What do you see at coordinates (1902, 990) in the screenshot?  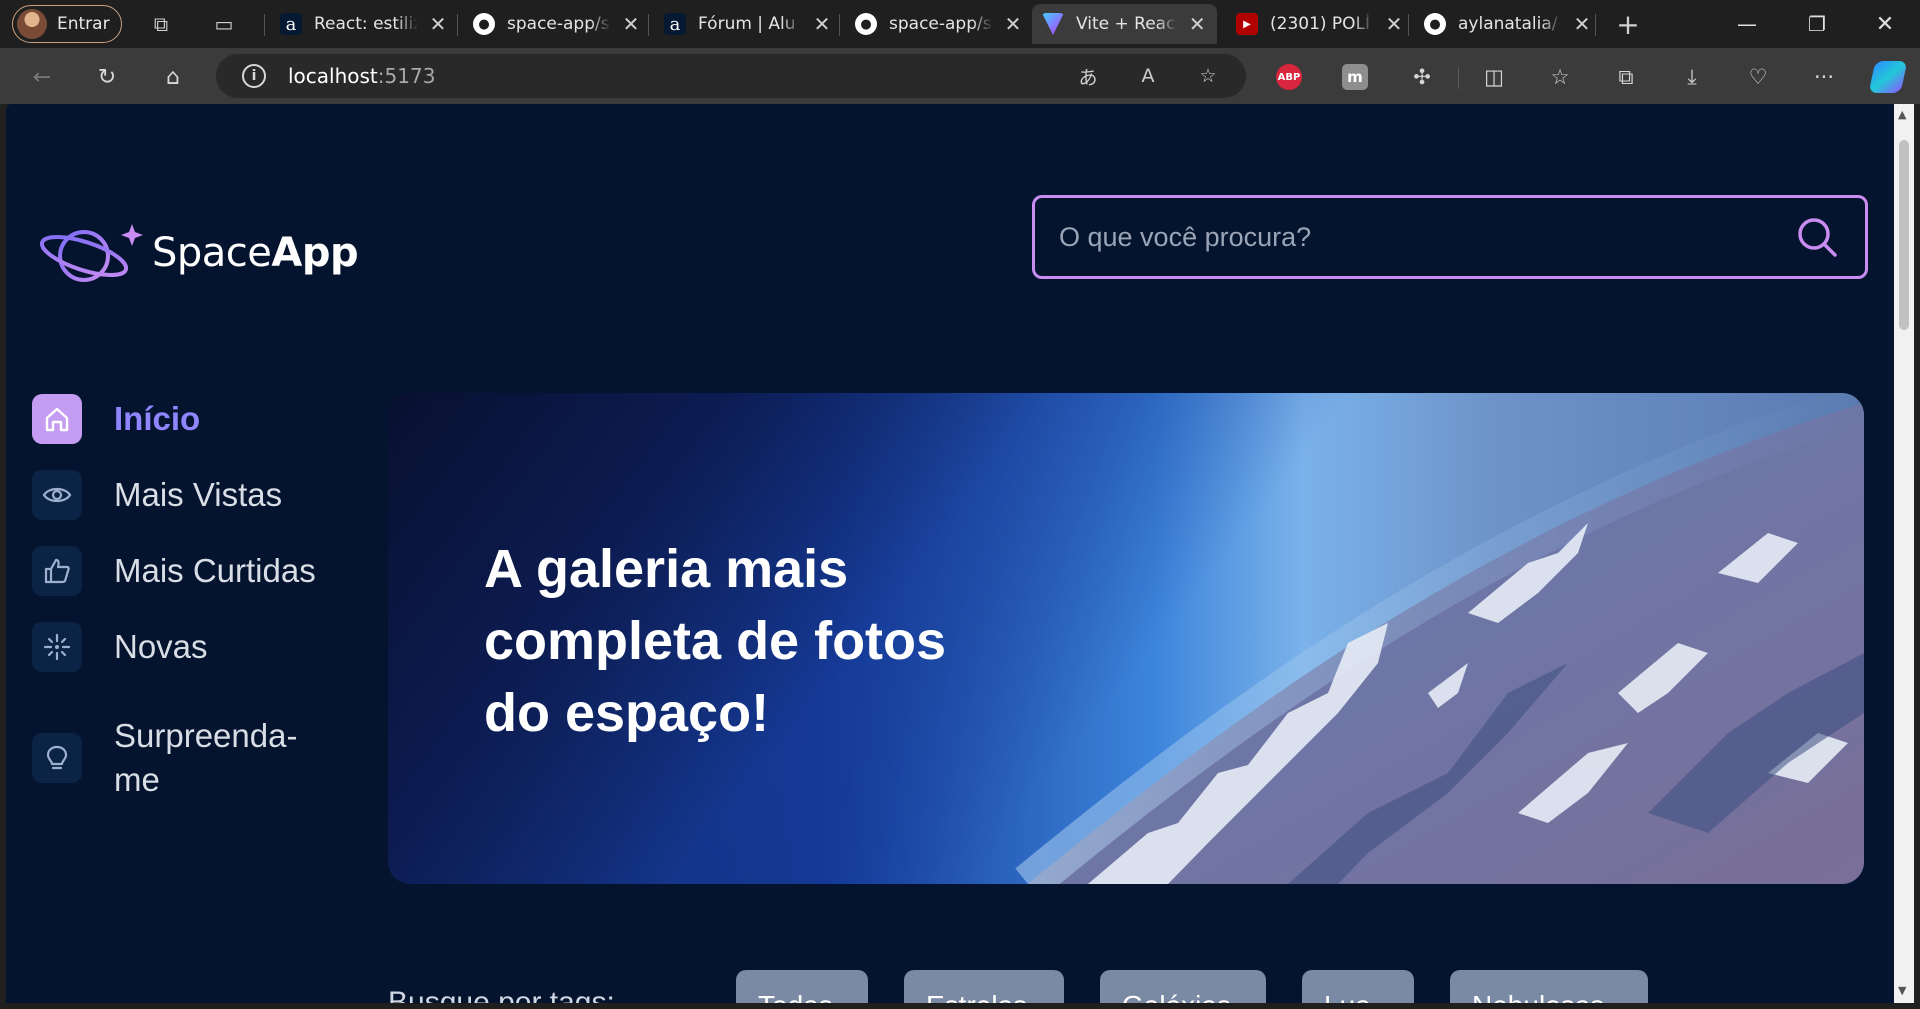 I see `scroll-down-icon: ▼` at bounding box center [1902, 990].